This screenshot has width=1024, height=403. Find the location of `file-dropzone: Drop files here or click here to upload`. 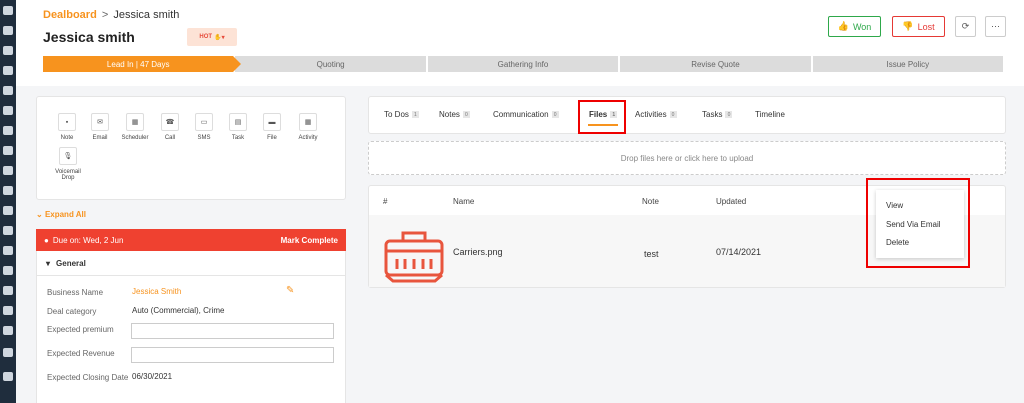

file-dropzone: Drop files here or click here to upload is located at coordinates (687, 158).